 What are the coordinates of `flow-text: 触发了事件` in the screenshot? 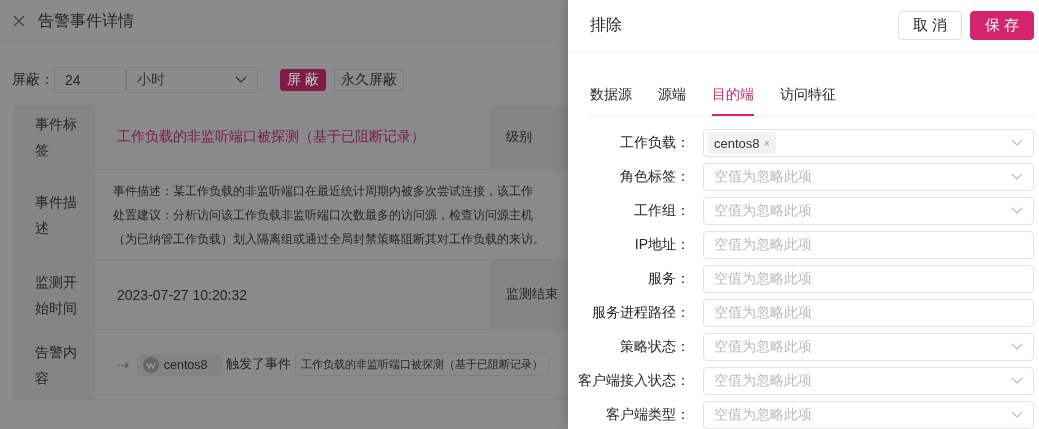 It's located at (258, 364).